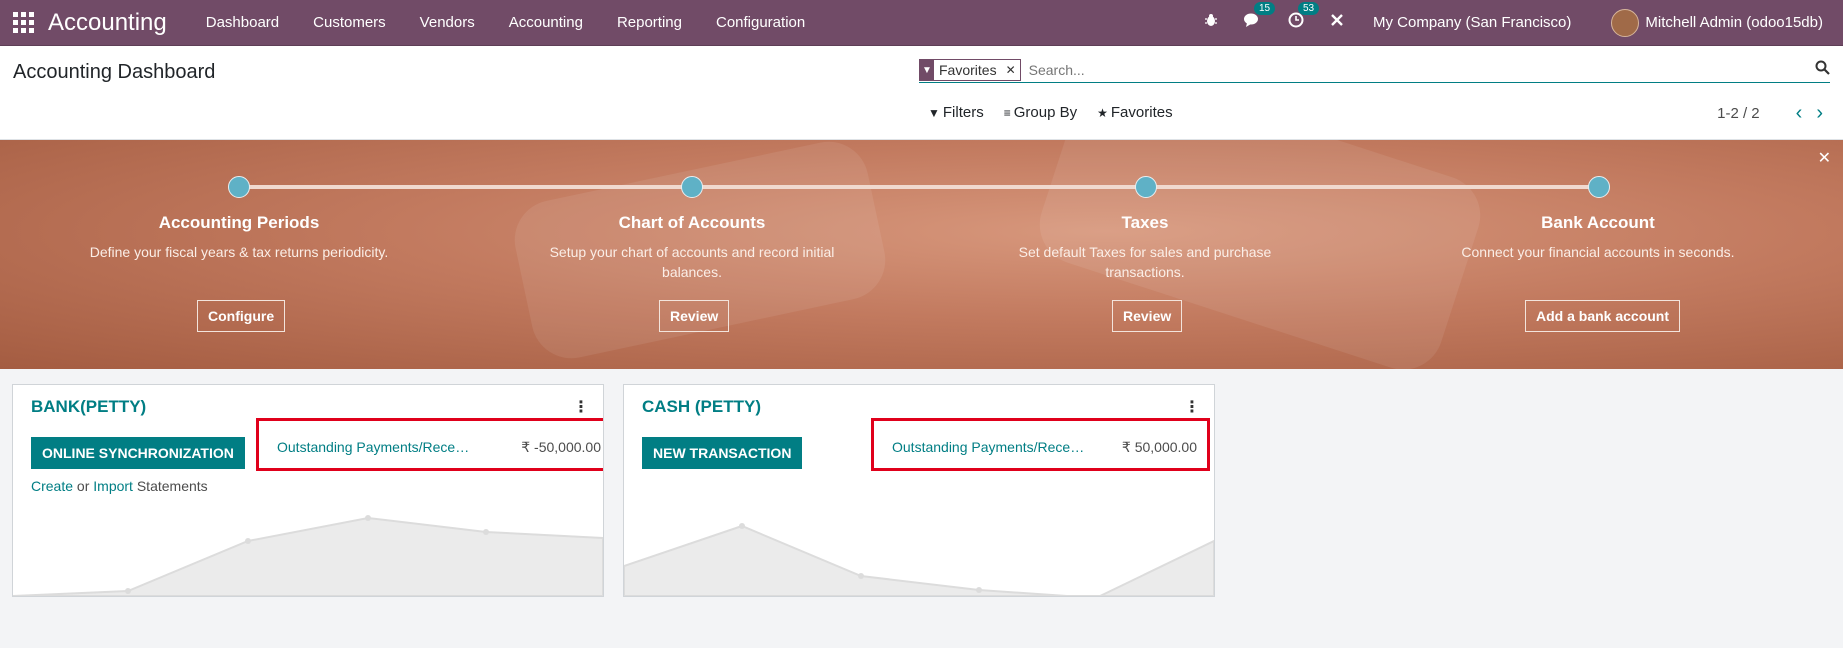 This screenshot has width=1843, height=648. What do you see at coordinates (701, 407) in the screenshot?
I see `journal-name: CASH (PETTY)` at bounding box center [701, 407].